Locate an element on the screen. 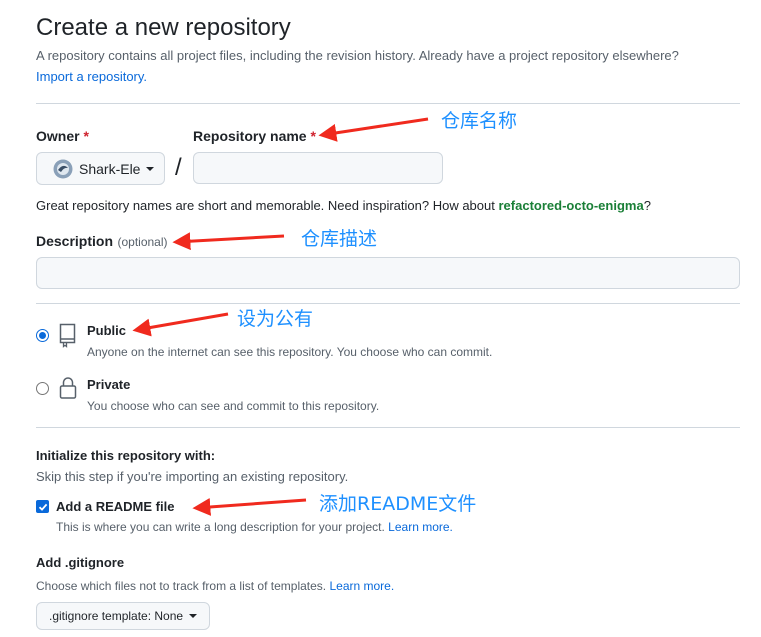 The width and height of the screenshot is (761, 637). description-label: Description (optional) is located at coordinates (102, 242).